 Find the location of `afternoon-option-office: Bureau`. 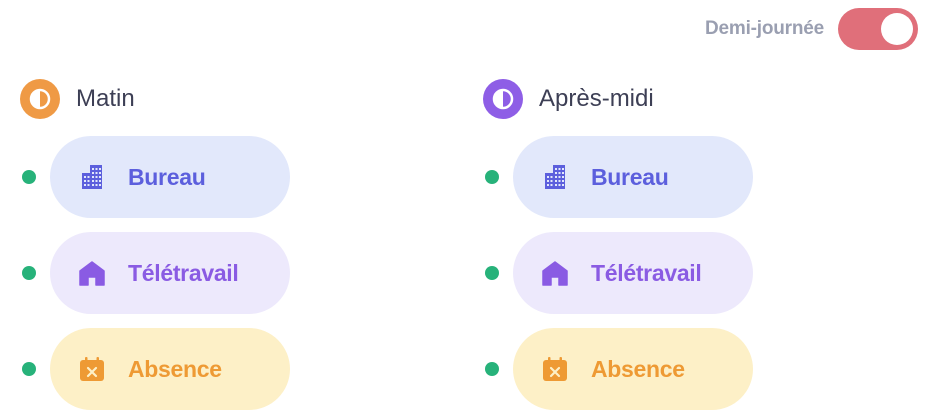

afternoon-option-office: Bureau is located at coordinates (633, 177).